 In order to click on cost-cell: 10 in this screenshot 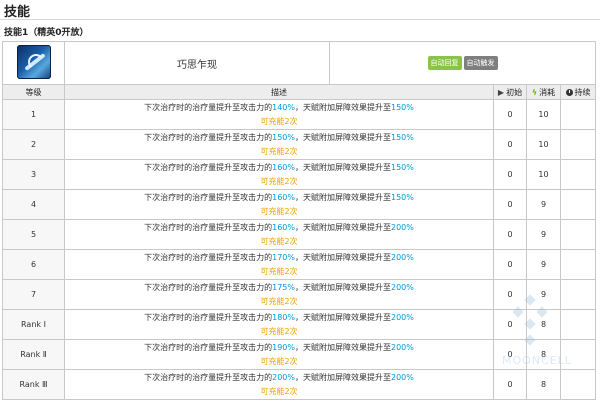, I will do `click(543, 114)`.